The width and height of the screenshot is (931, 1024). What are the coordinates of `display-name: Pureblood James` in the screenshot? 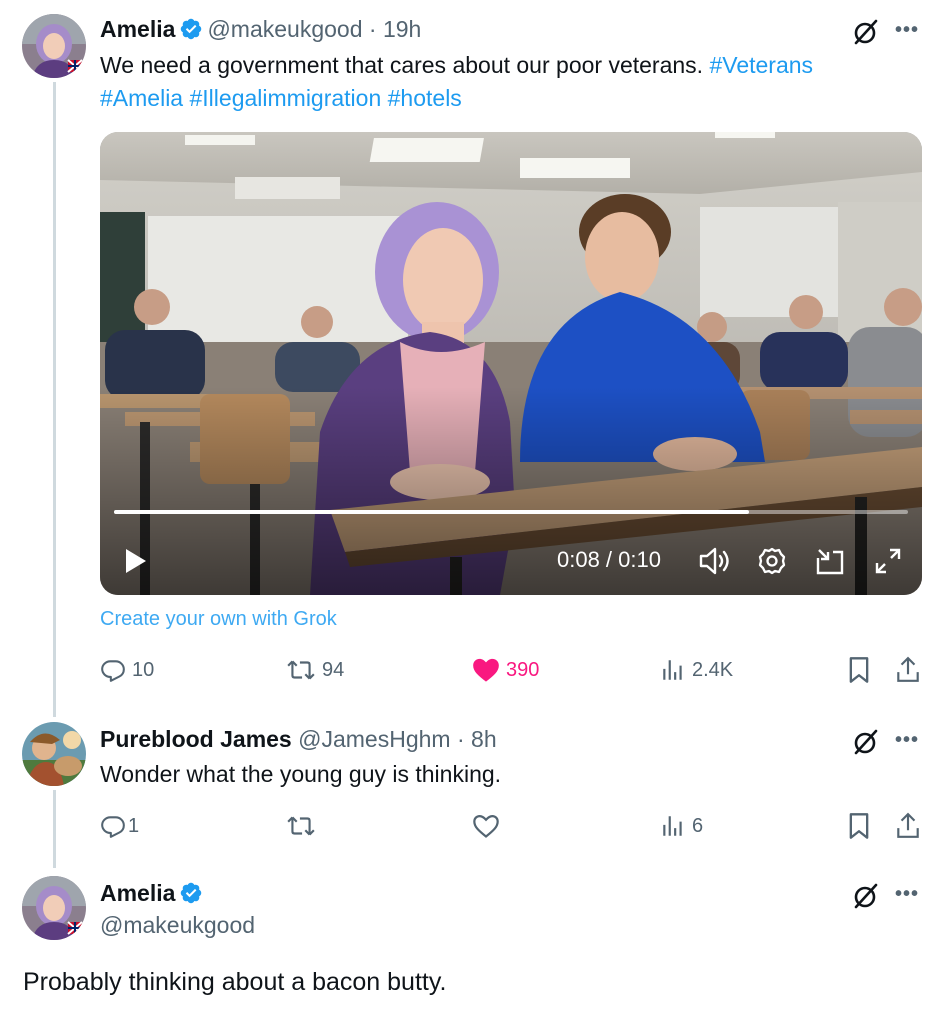 It's located at (196, 739).